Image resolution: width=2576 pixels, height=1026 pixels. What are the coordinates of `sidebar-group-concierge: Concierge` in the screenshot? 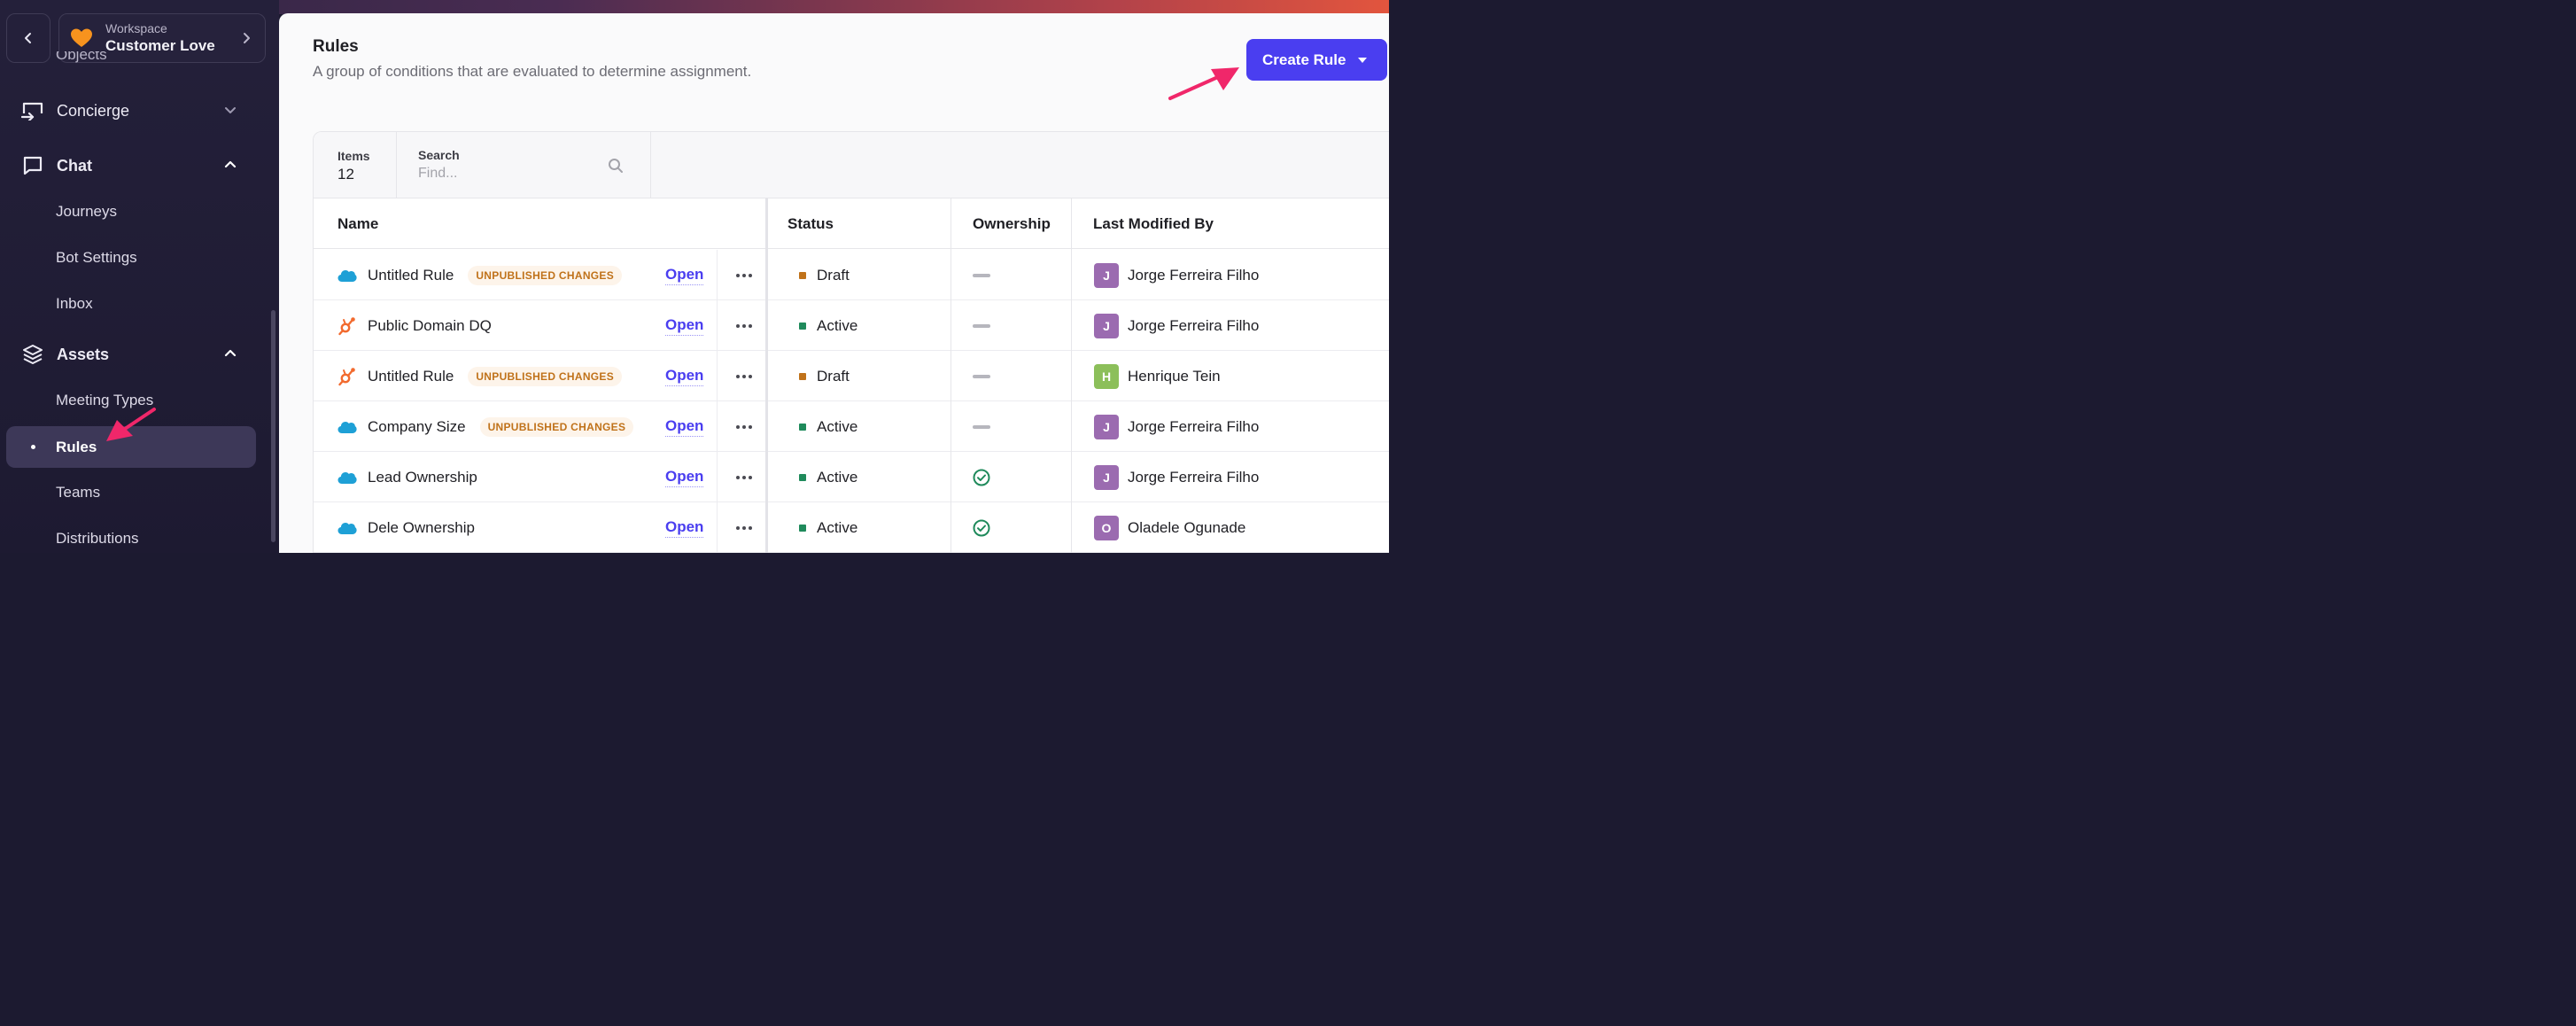 It's located at (132, 111).